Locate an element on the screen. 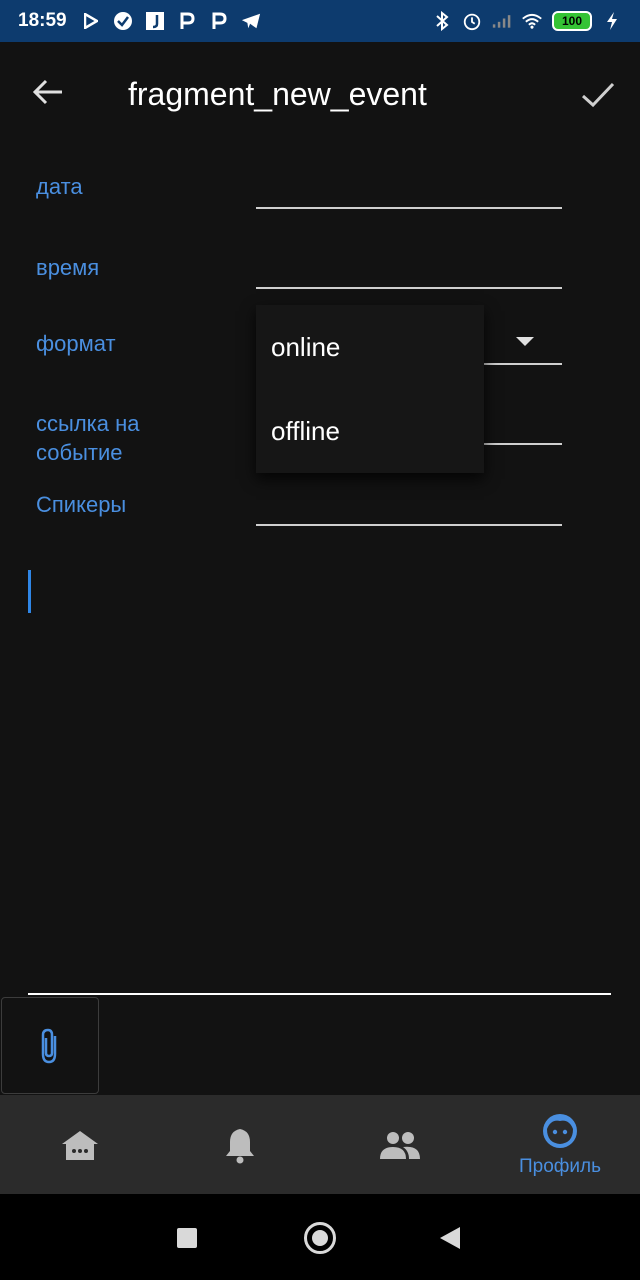 Image resolution: width=640 pixels, height=1280 pixels. time-label: время is located at coordinates (68, 267).